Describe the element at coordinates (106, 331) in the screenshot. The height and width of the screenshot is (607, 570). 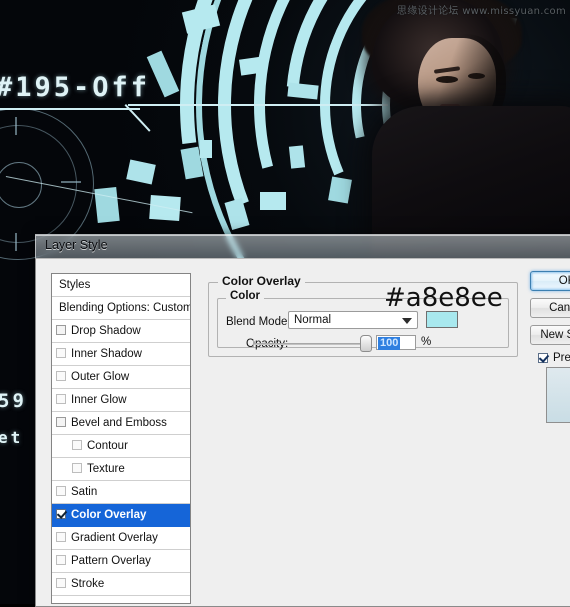
I see `list-item-label: Drop Shadow` at that location.